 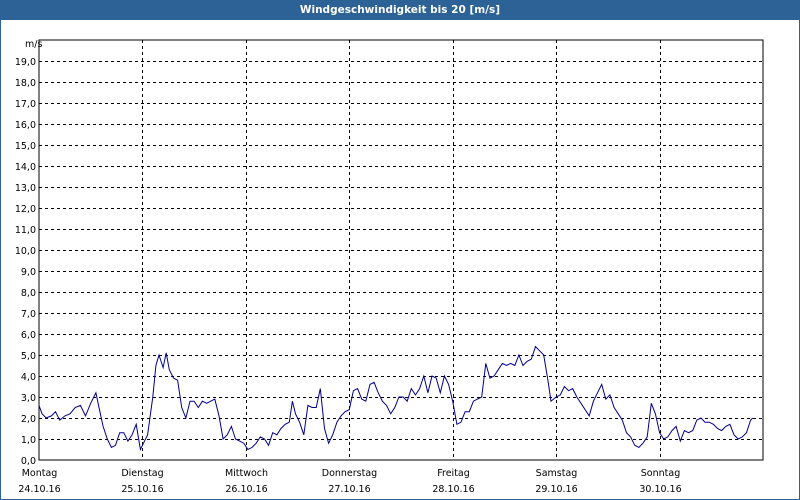 What do you see at coordinates (28, 419) in the screenshot?
I see `y-tick-label: 2,0` at bounding box center [28, 419].